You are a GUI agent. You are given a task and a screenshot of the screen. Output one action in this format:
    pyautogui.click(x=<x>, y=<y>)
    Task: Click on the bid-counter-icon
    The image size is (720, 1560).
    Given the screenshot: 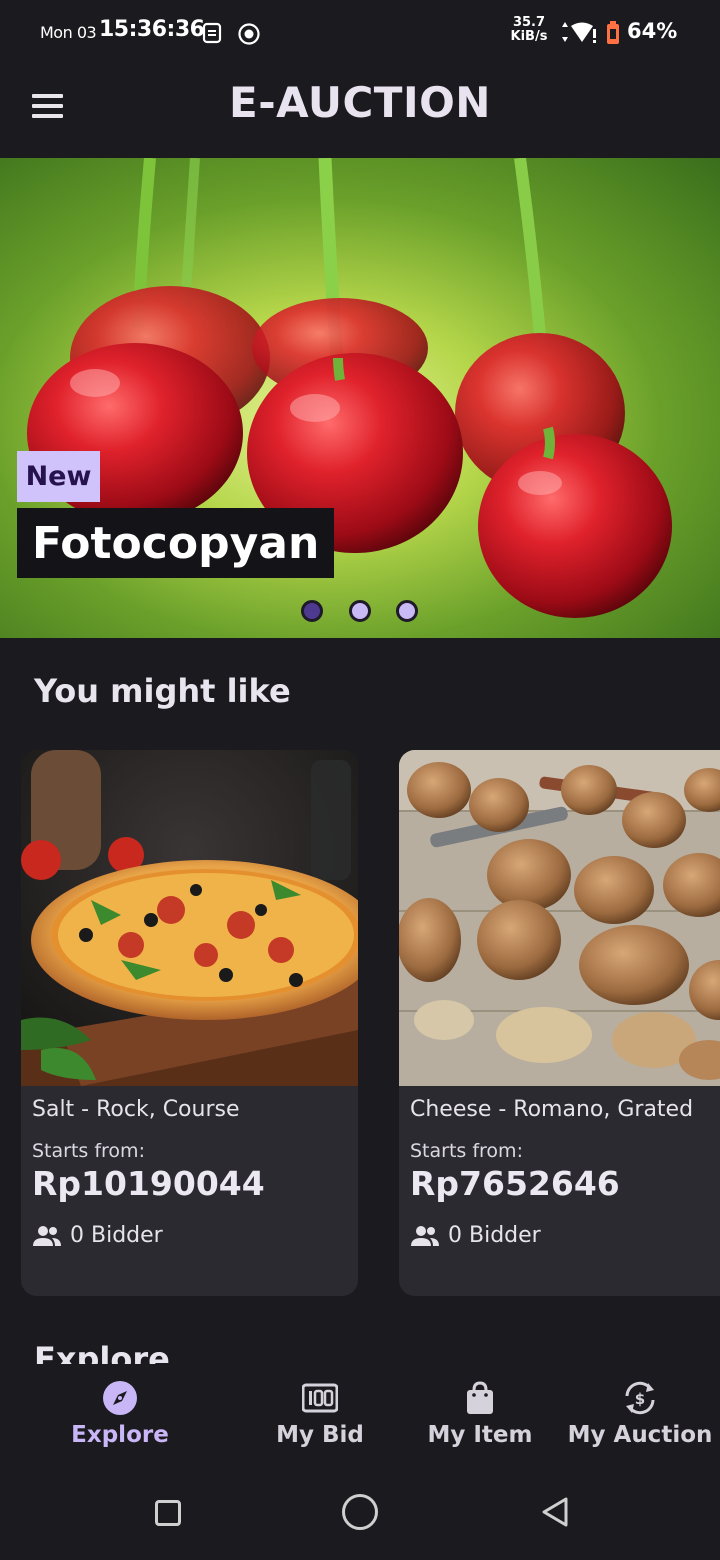 What is the action you would take?
    pyautogui.click(x=320, y=1398)
    